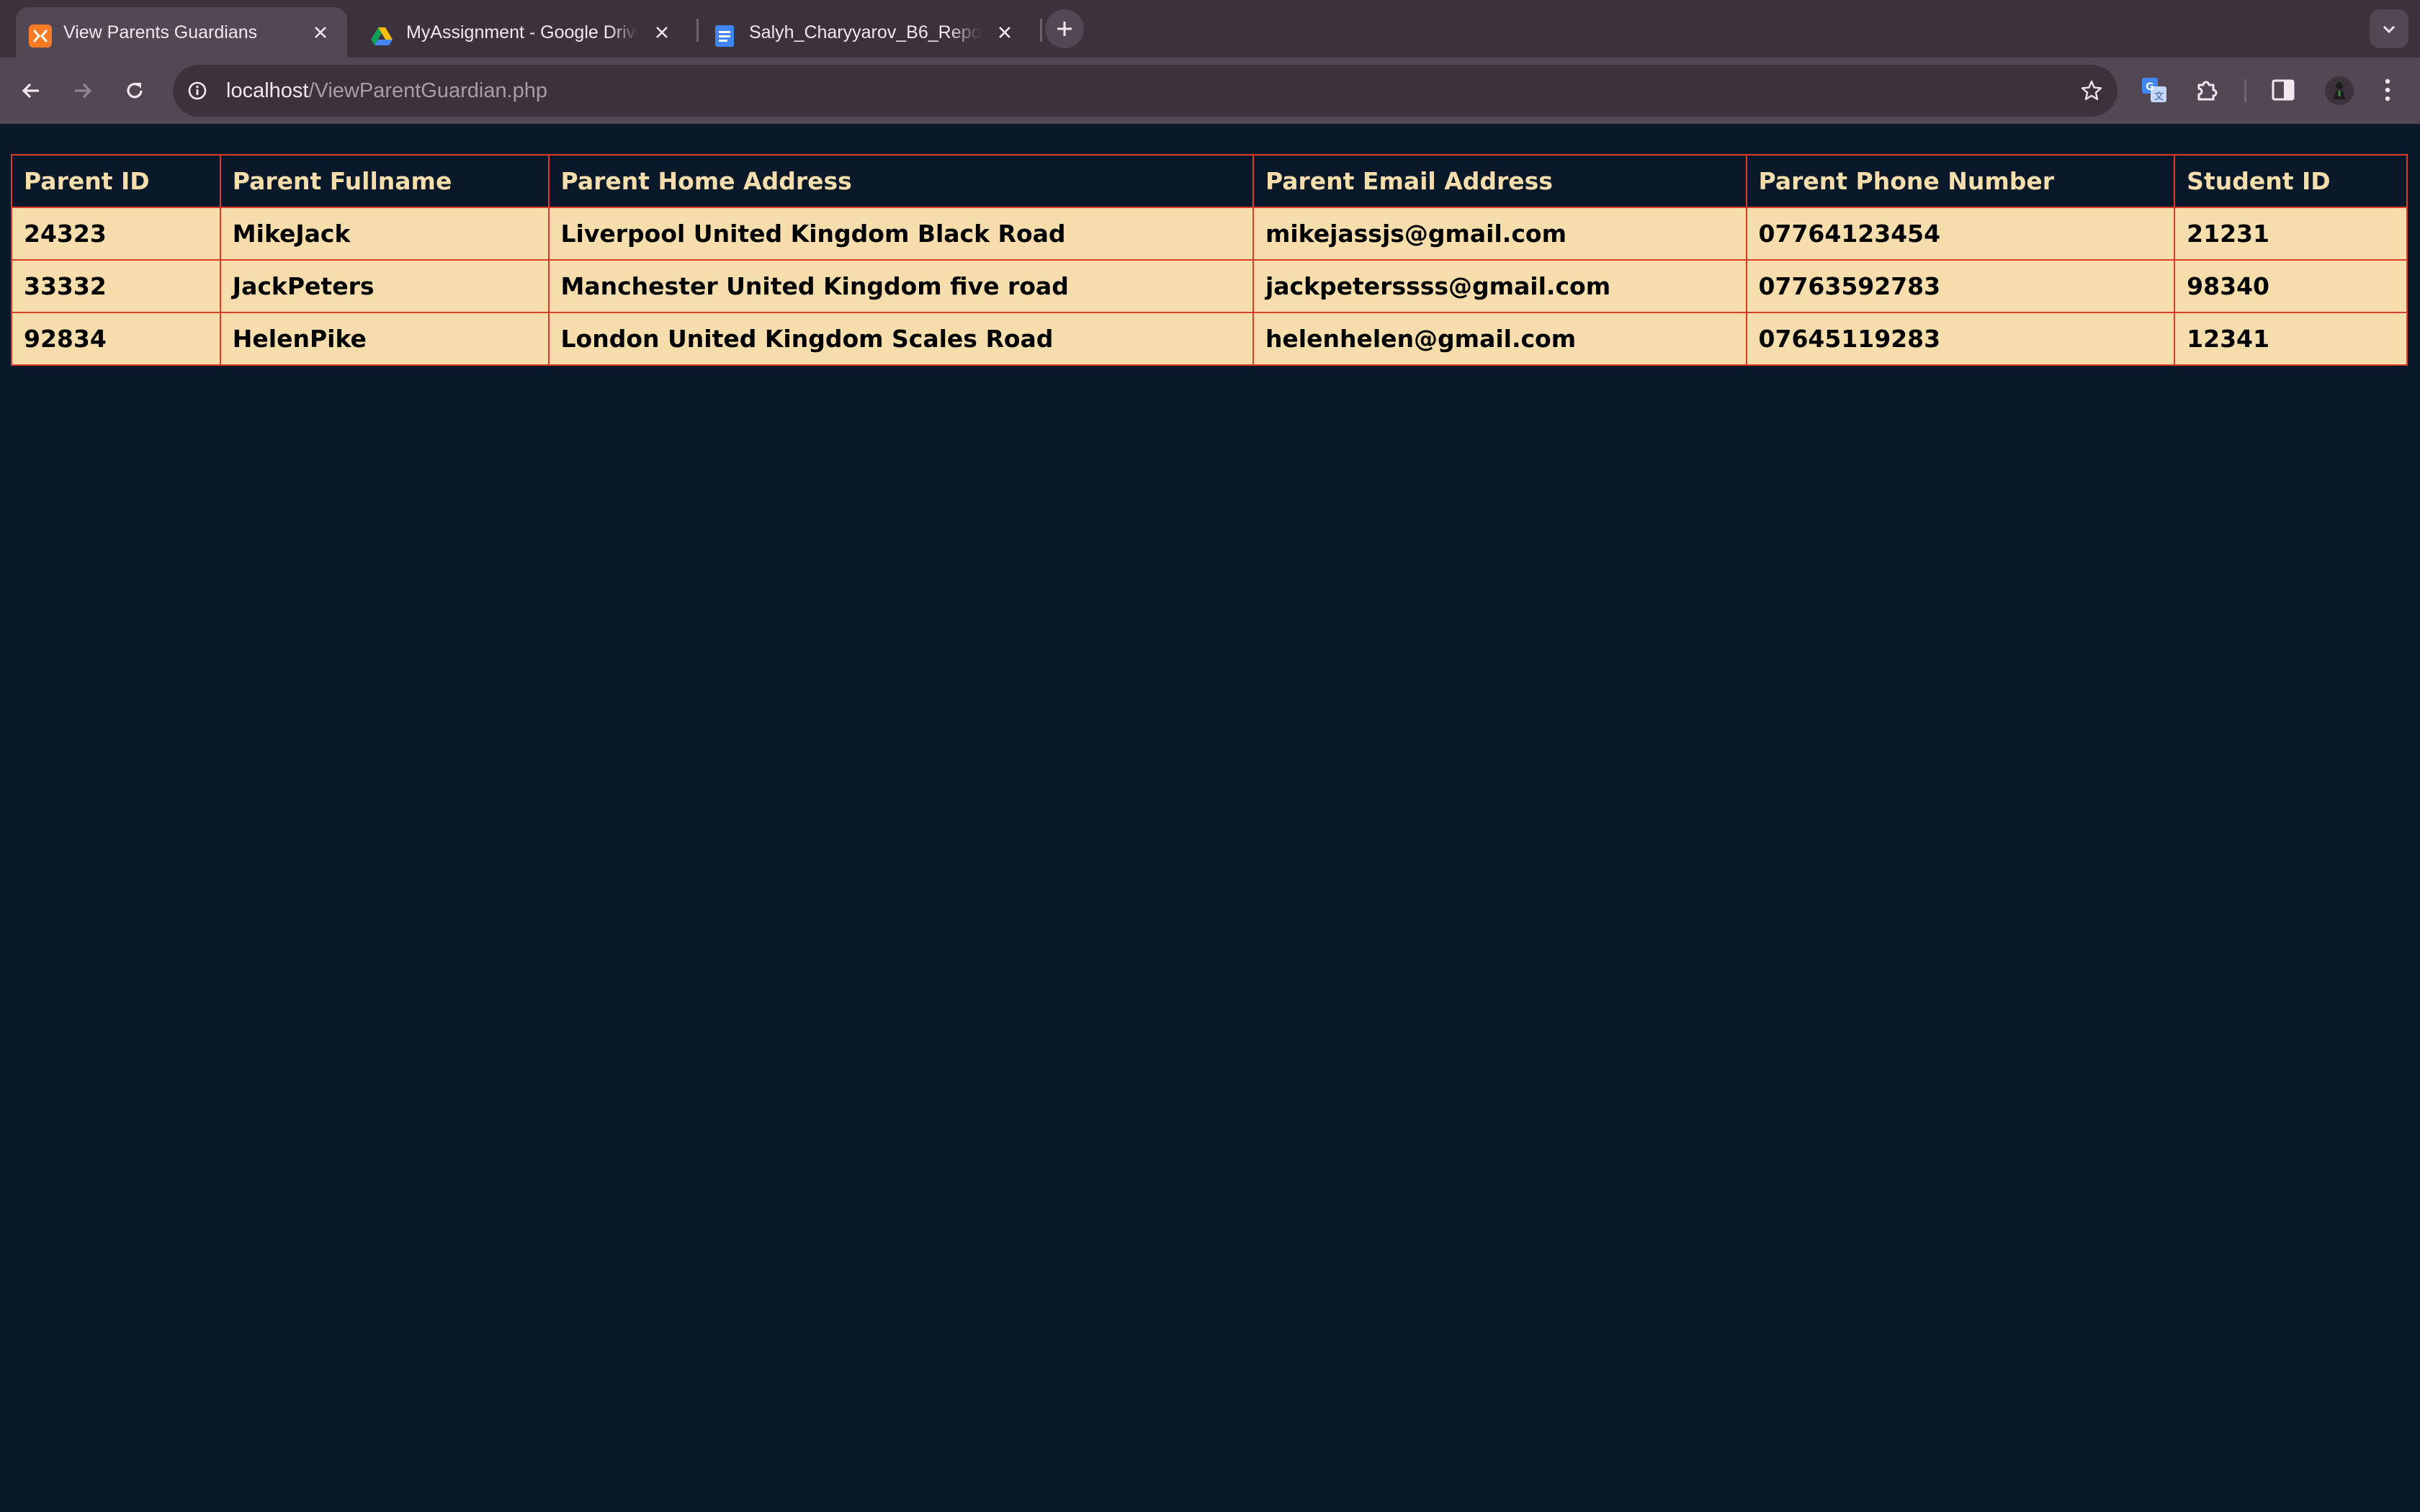 The width and height of the screenshot is (2420, 1512). I want to click on cell-student-id: 98340, so click(2291, 286).